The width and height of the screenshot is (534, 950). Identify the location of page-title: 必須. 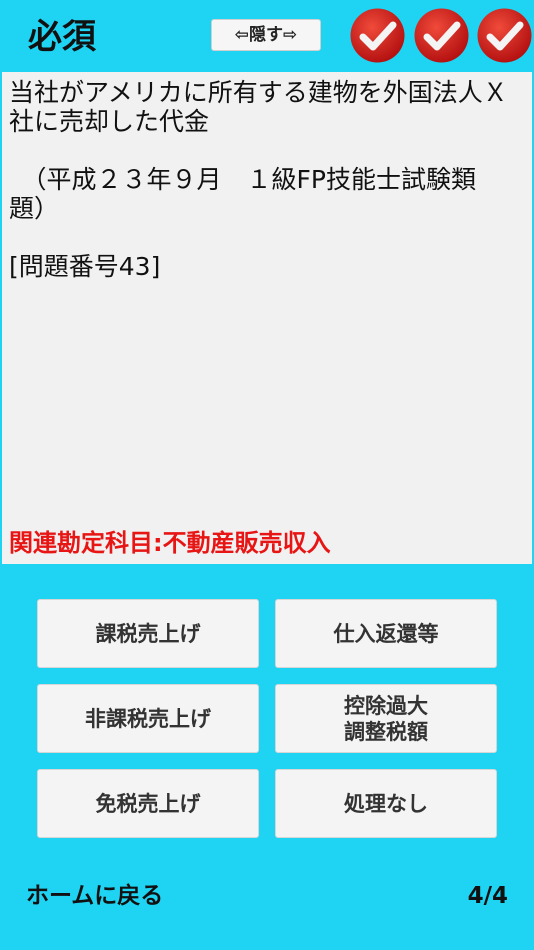
(62, 37).